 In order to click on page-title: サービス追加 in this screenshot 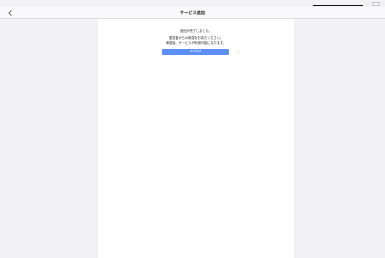, I will do `click(192, 12)`.